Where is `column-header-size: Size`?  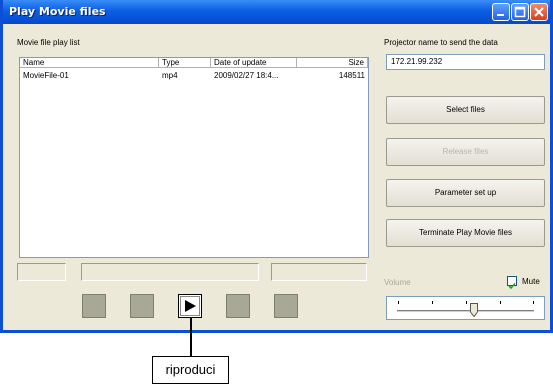
column-header-size: Size is located at coordinates (332, 63).